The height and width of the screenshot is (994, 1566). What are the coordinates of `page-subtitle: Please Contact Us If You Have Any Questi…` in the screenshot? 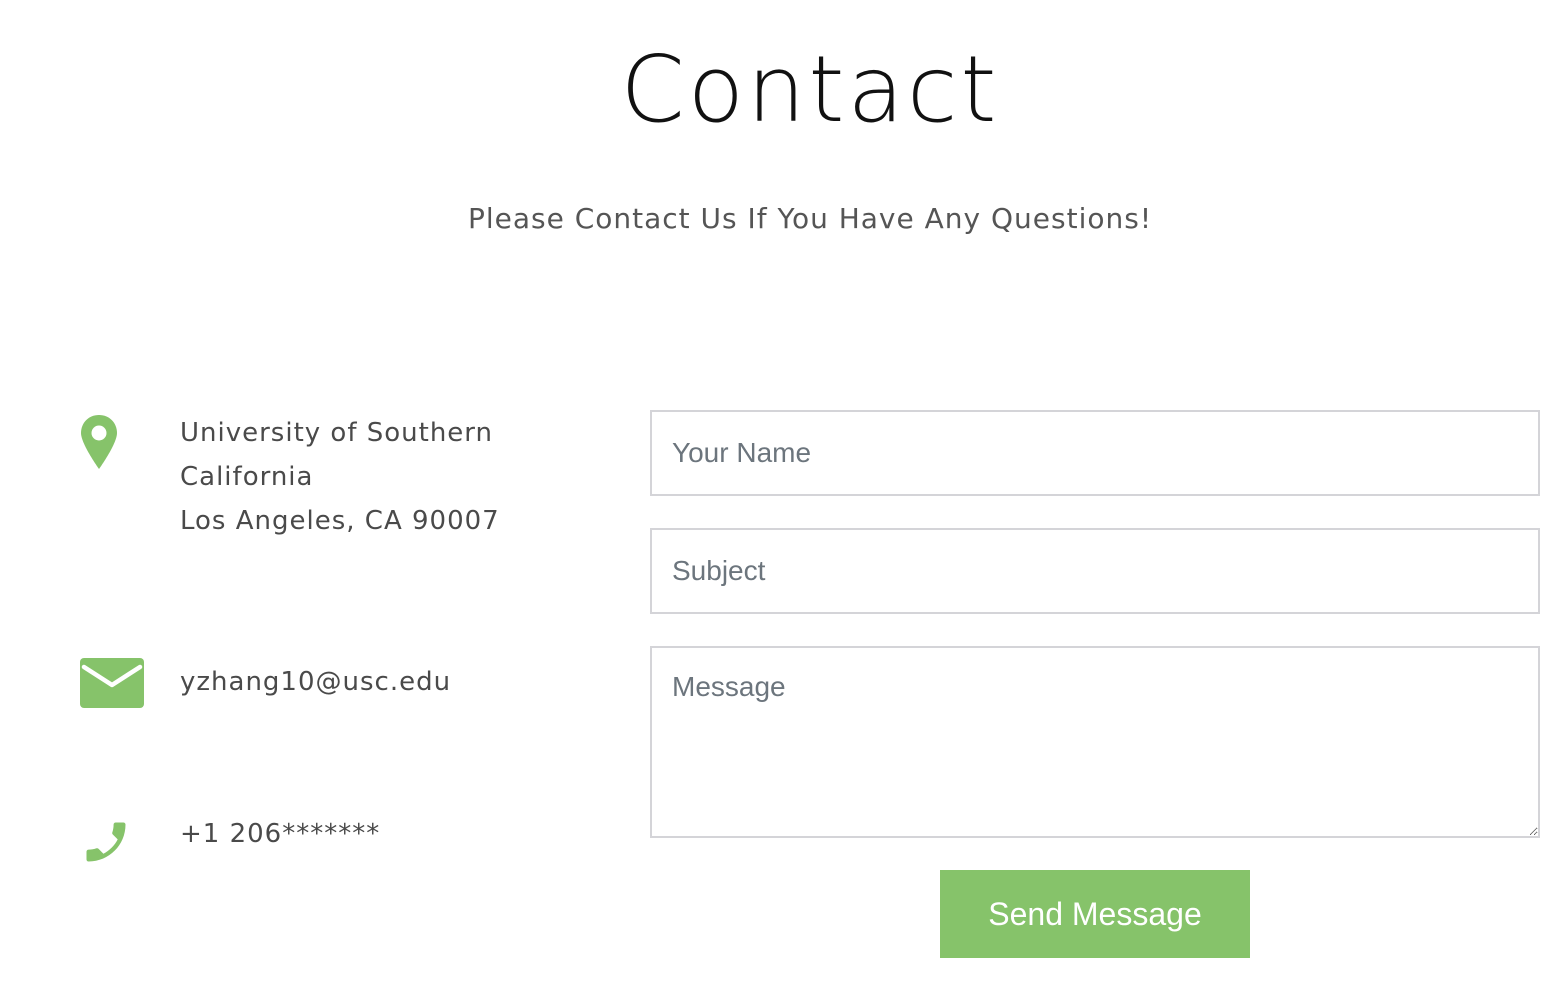 It's located at (810, 218).